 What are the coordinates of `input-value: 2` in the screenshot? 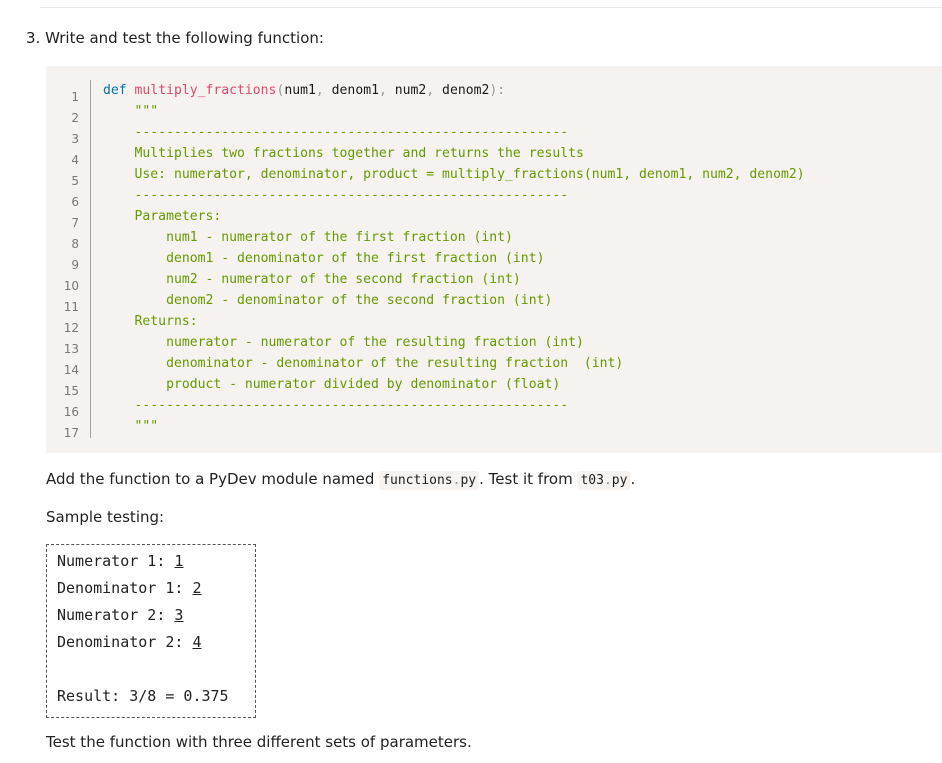 It's located at (197, 588).